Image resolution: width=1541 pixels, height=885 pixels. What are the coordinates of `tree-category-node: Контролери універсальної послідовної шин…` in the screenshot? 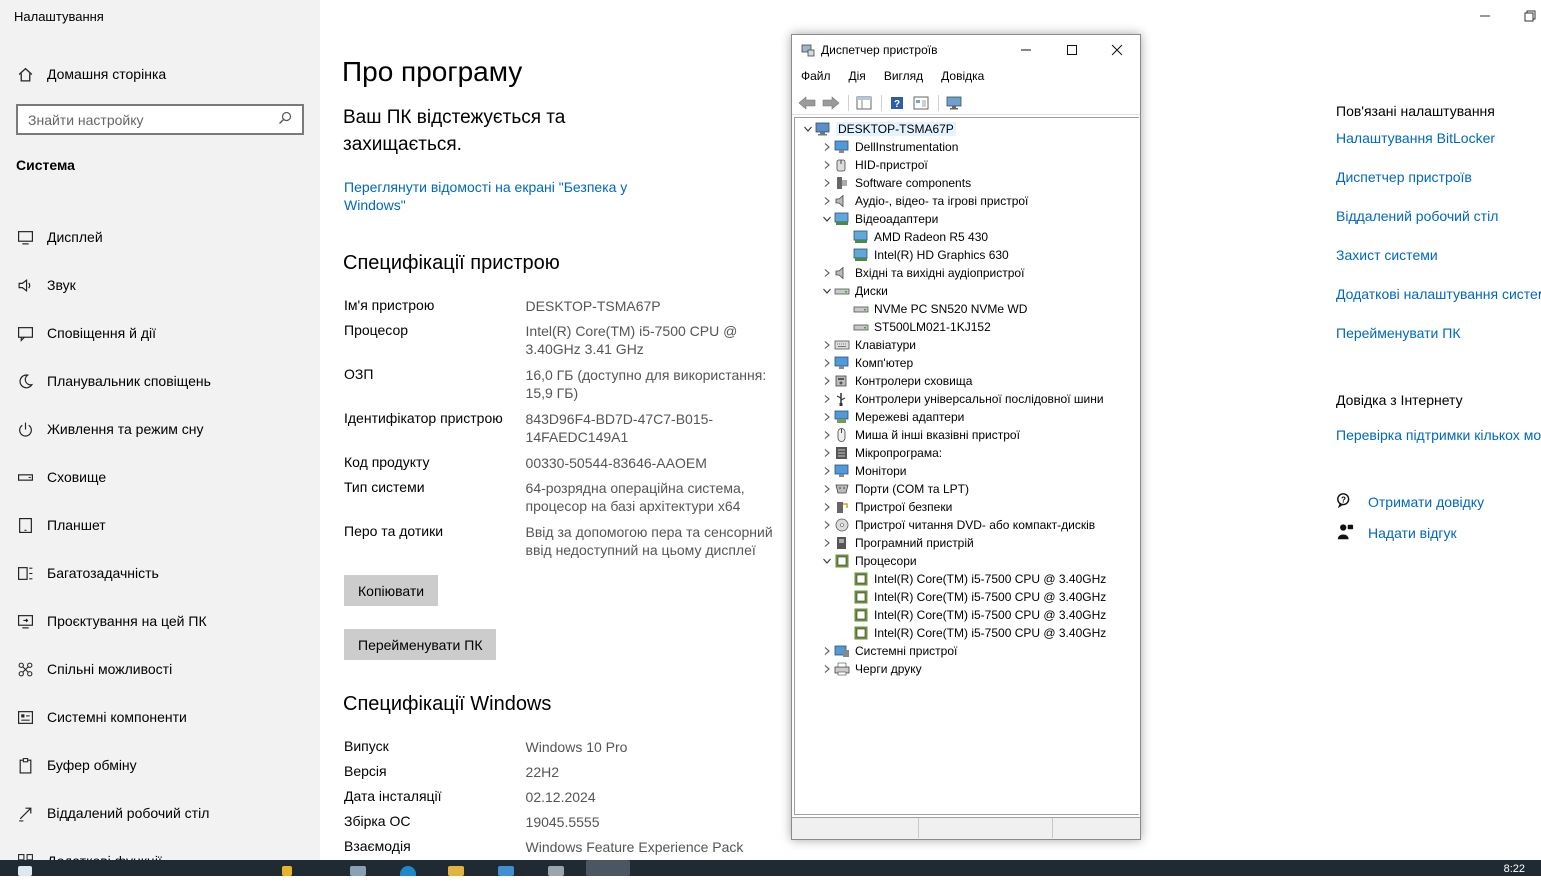 It's located at (962, 399).